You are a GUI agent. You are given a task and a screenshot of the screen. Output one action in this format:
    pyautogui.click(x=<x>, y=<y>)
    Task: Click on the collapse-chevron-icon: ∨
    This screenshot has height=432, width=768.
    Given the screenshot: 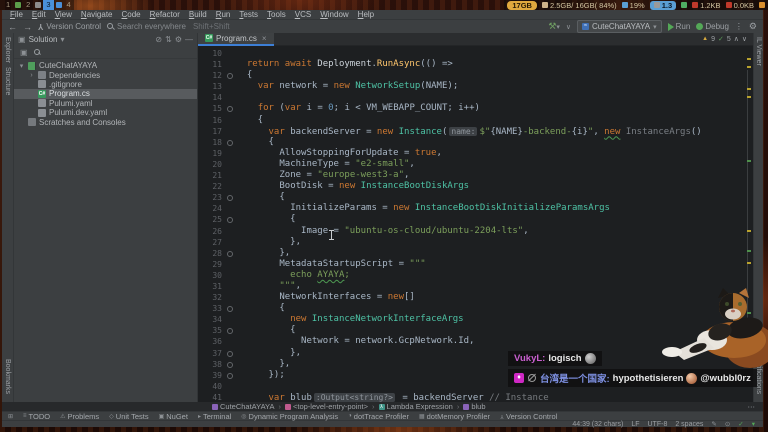 What is the action you would take?
    pyautogui.click(x=568, y=27)
    